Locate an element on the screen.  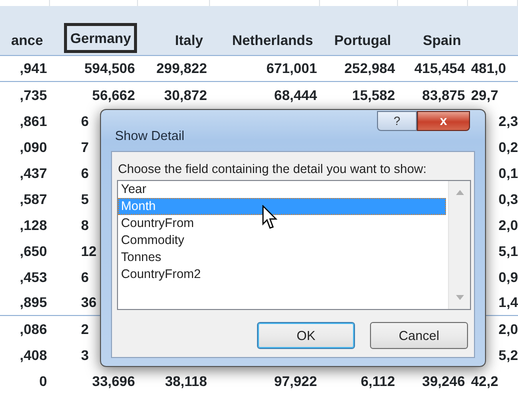
table-cell: 6,112 is located at coordinates (377, 380).